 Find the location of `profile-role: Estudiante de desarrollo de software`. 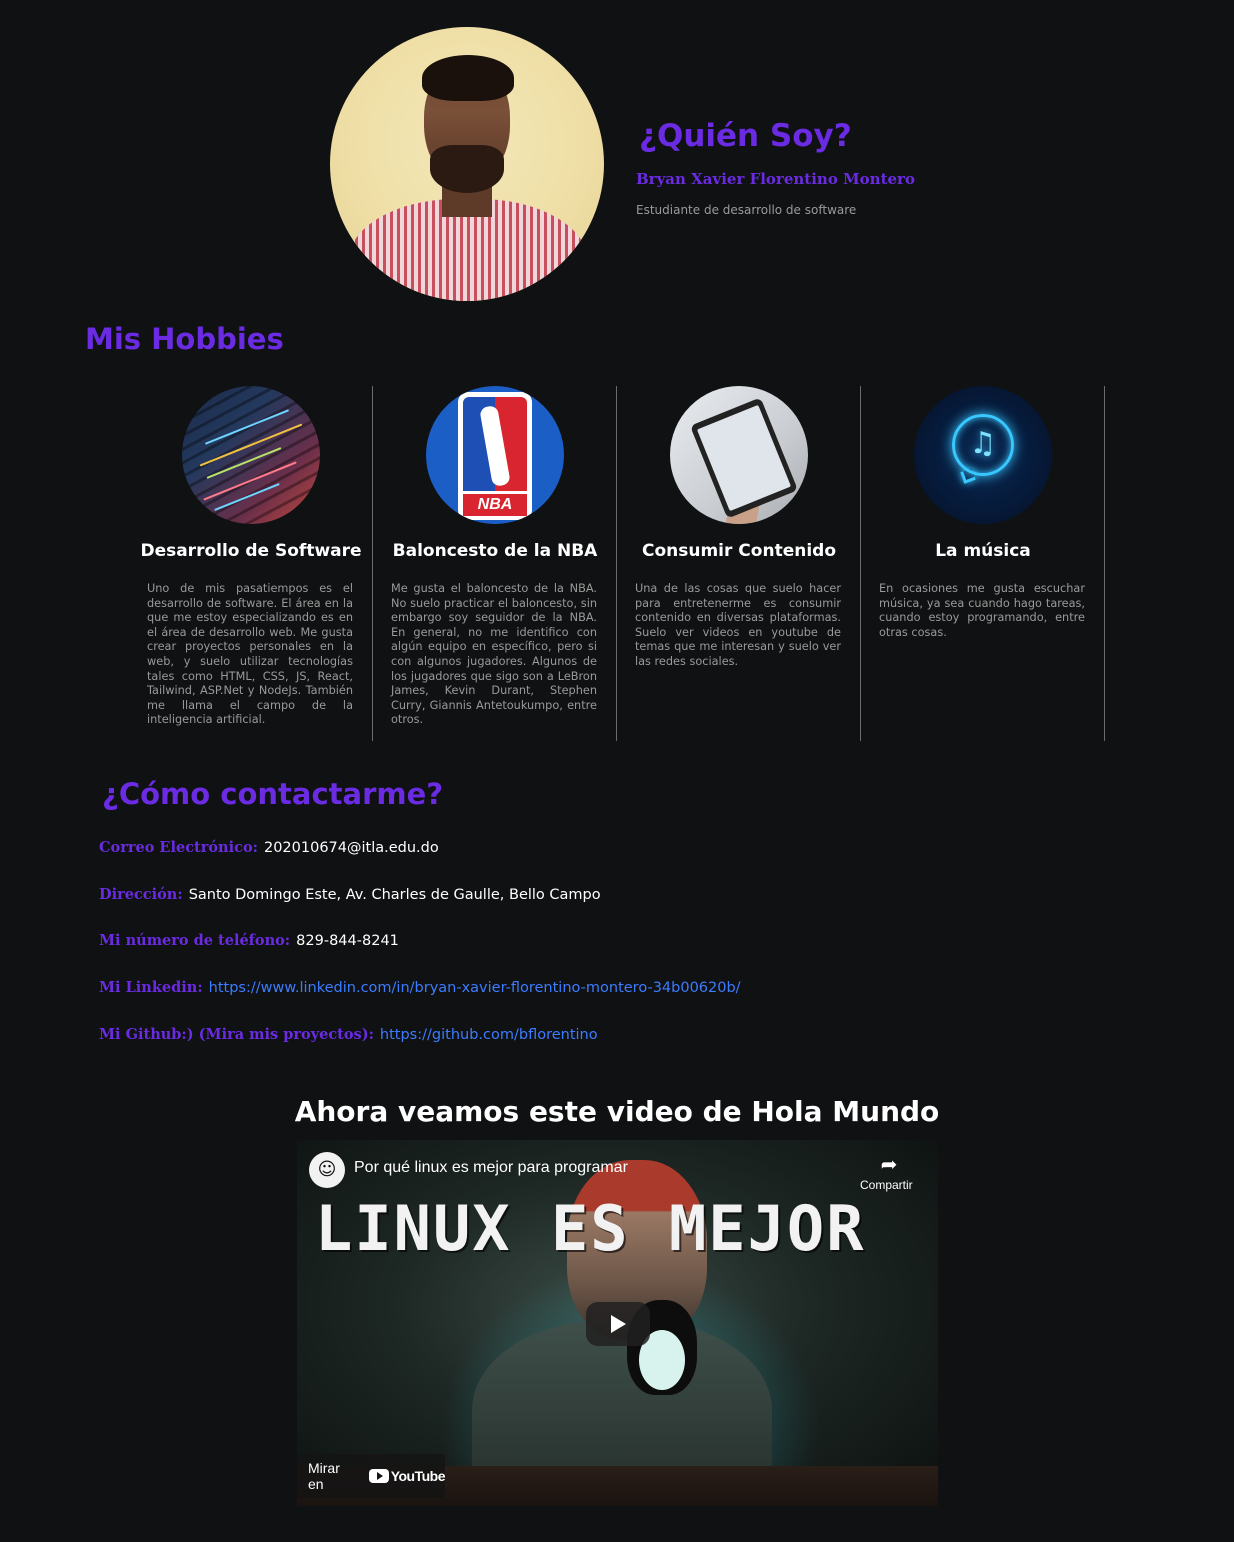

profile-role: Estudiante de desarrollo de software is located at coordinates (746, 210).